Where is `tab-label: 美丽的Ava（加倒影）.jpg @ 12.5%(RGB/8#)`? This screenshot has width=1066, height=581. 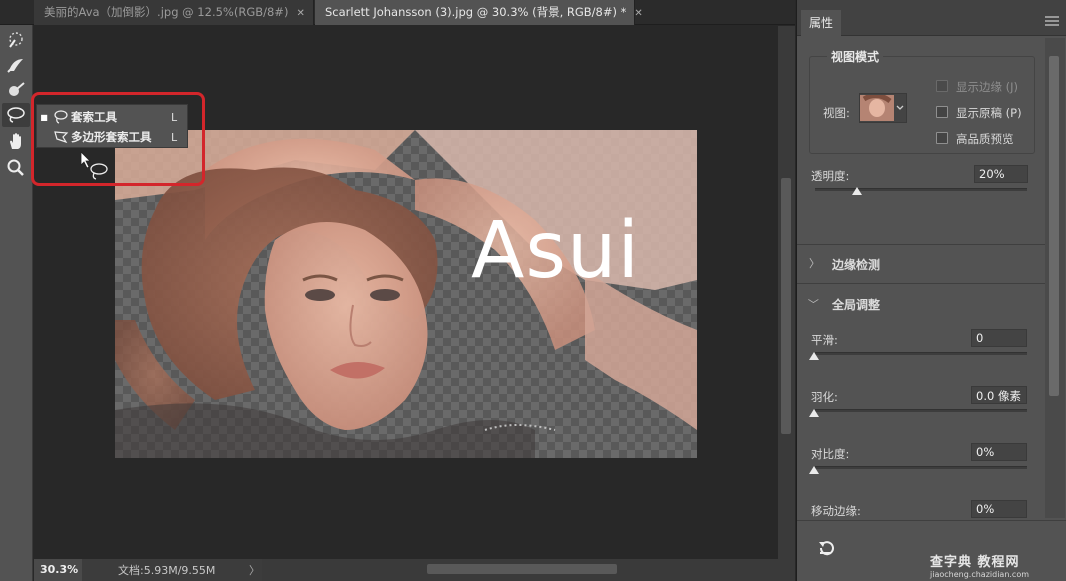 tab-label: 美丽的Ava（加倒影）.jpg @ 12.5%(RGB/8#) is located at coordinates (166, 12).